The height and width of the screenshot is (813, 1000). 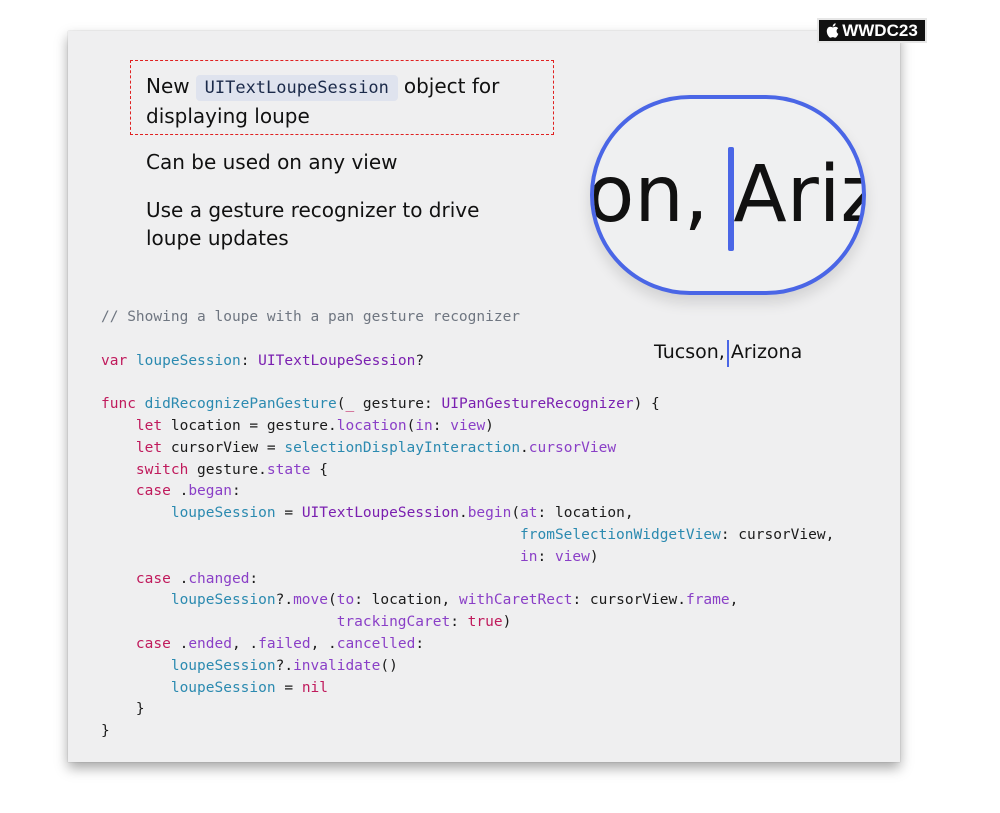 What do you see at coordinates (288, 687) in the screenshot?
I see `code-token: =` at bounding box center [288, 687].